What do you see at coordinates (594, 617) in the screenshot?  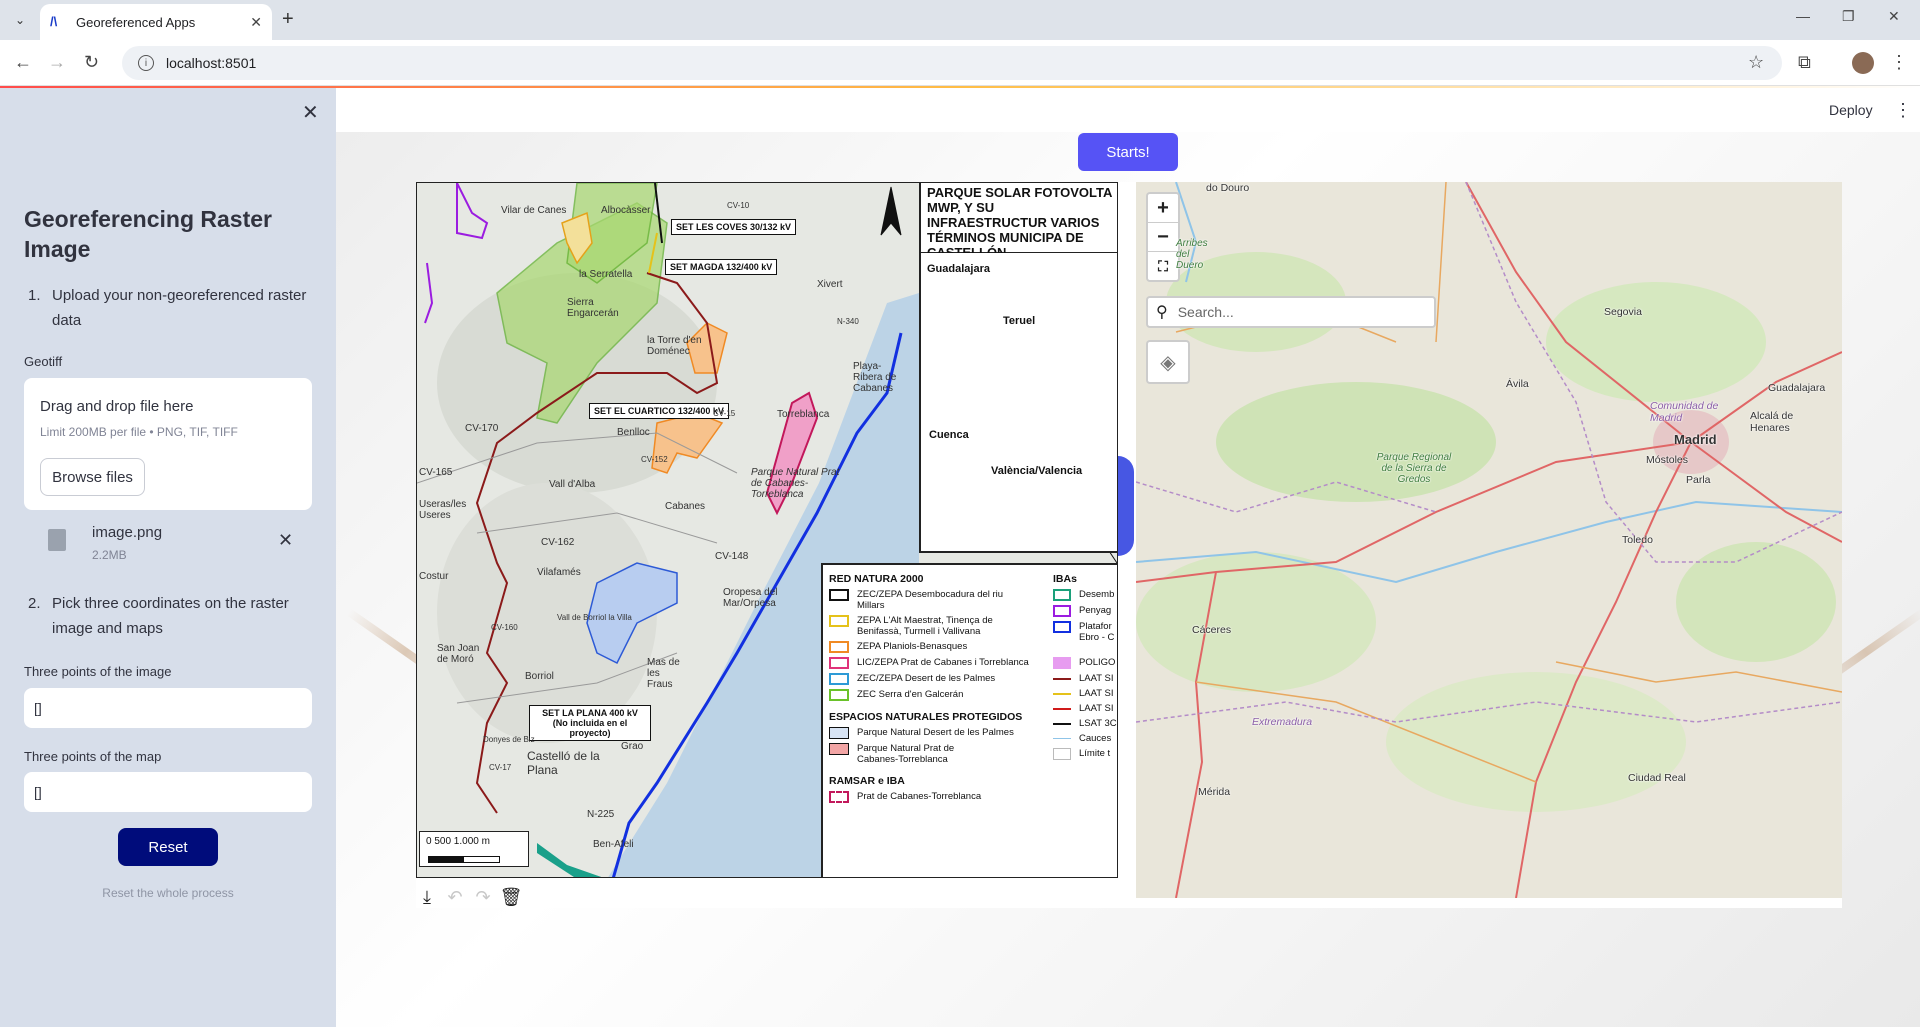 I see `place-label: Vall de Borriol la Villa` at bounding box center [594, 617].